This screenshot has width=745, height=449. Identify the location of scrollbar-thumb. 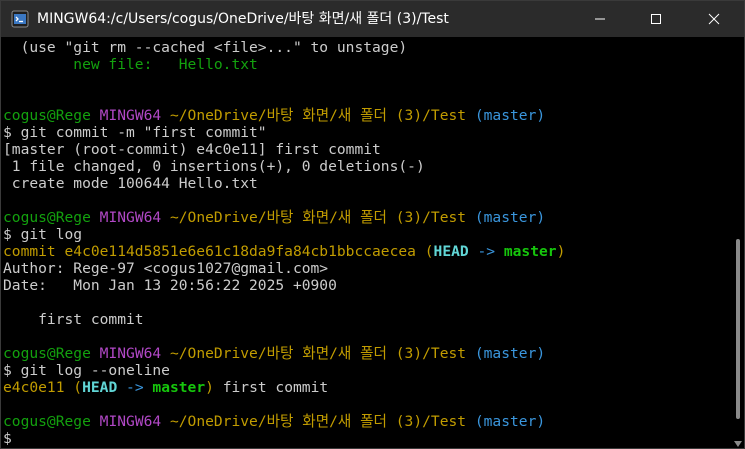
(738, 329).